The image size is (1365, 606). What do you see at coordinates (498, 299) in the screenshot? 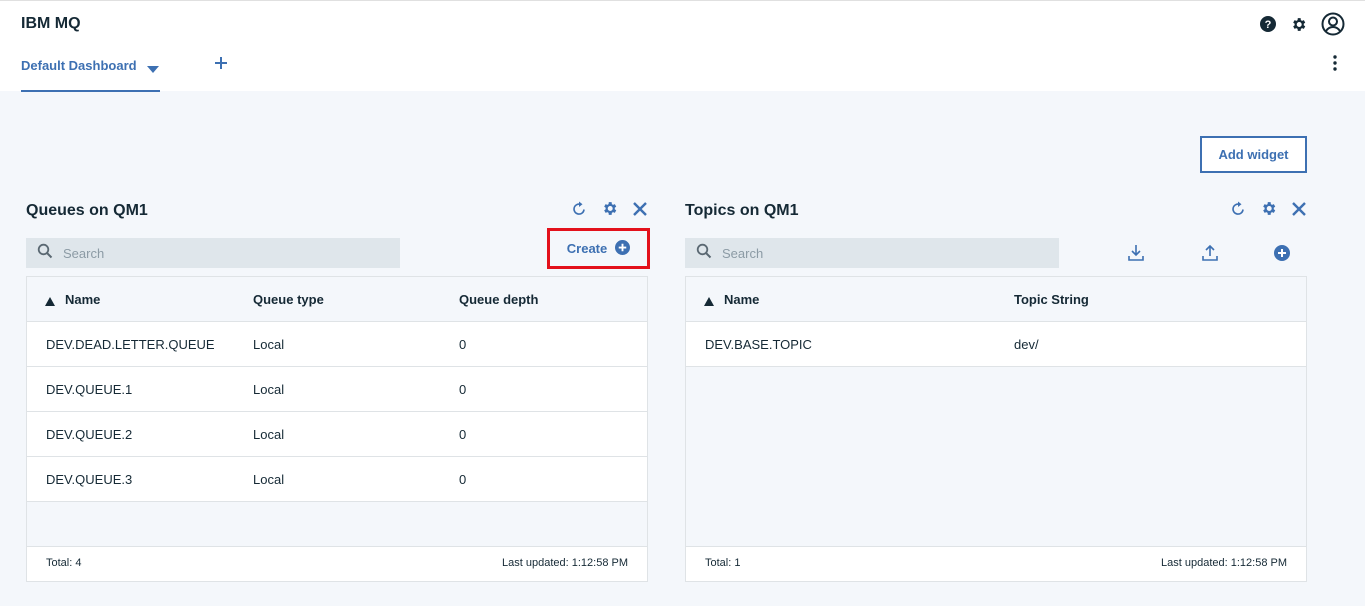
I see `column-header-queue-depth: Queue depth` at bounding box center [498, 299].